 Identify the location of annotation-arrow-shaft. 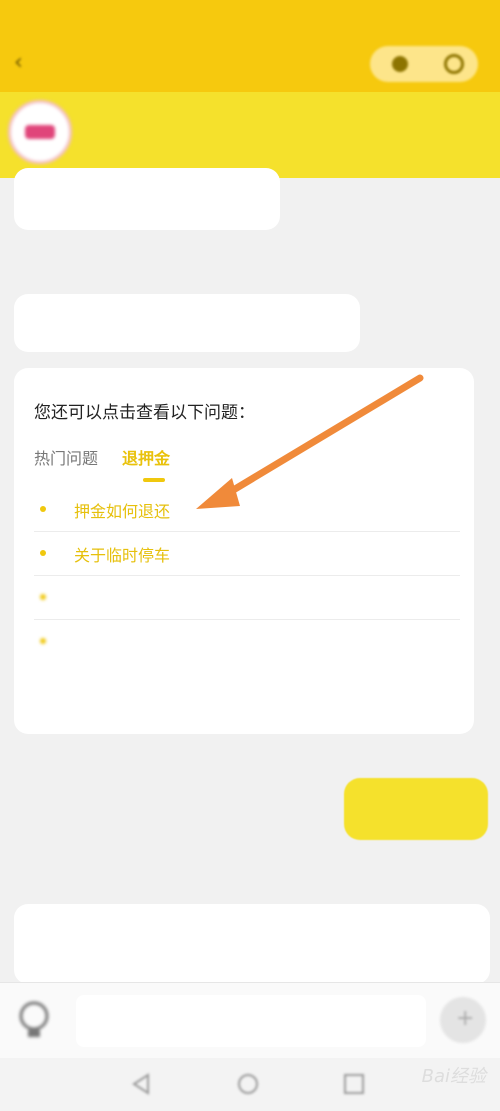
(320, 438).